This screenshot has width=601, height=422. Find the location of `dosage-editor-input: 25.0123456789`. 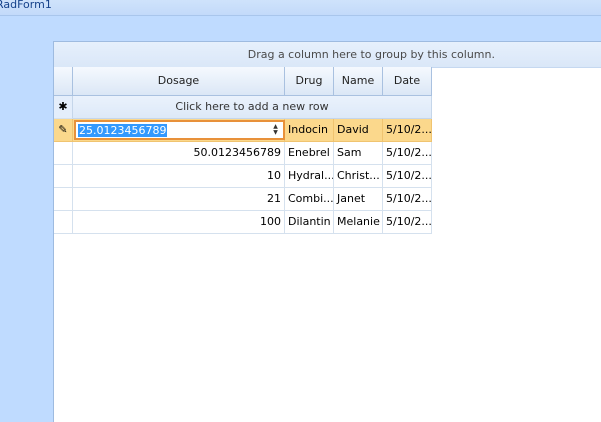

dosage-editor-input: 25.0123456789 is located at coordinates (123, 130).